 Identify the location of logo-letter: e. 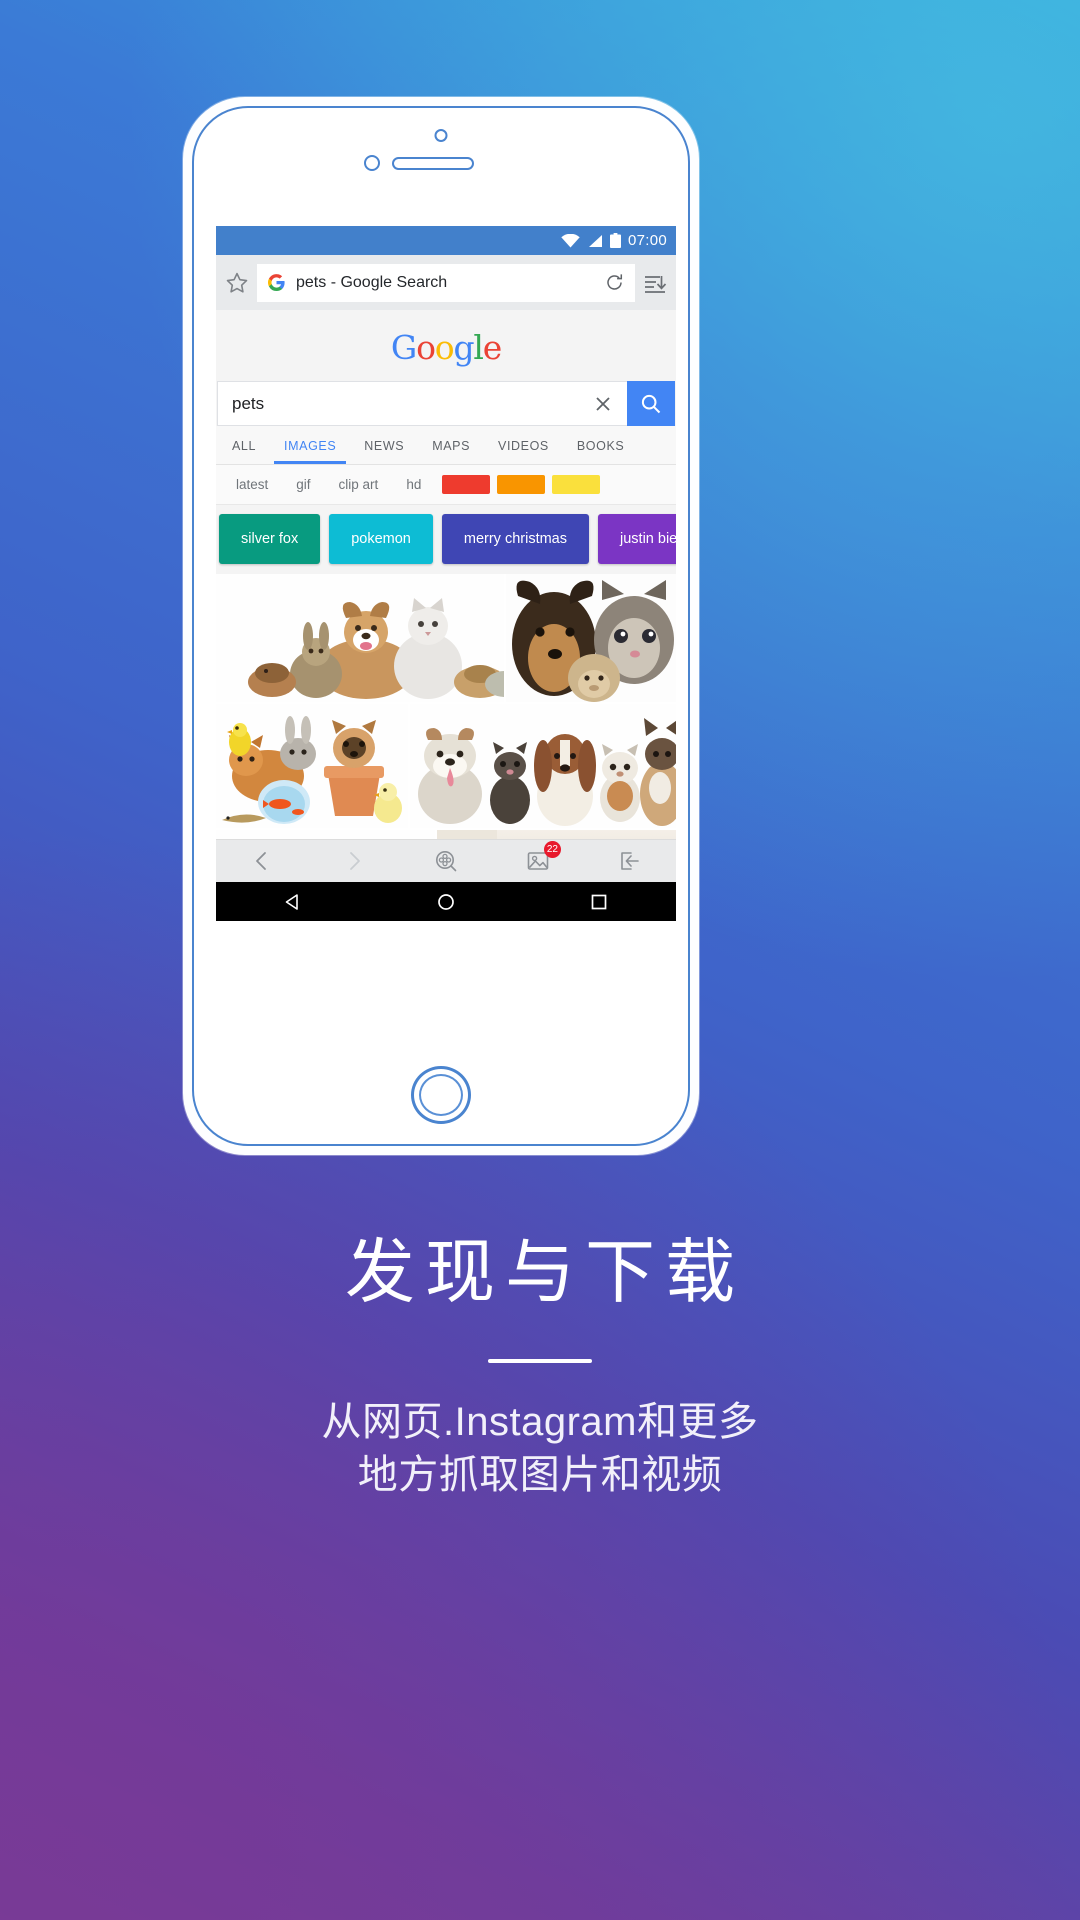
(492, 347).